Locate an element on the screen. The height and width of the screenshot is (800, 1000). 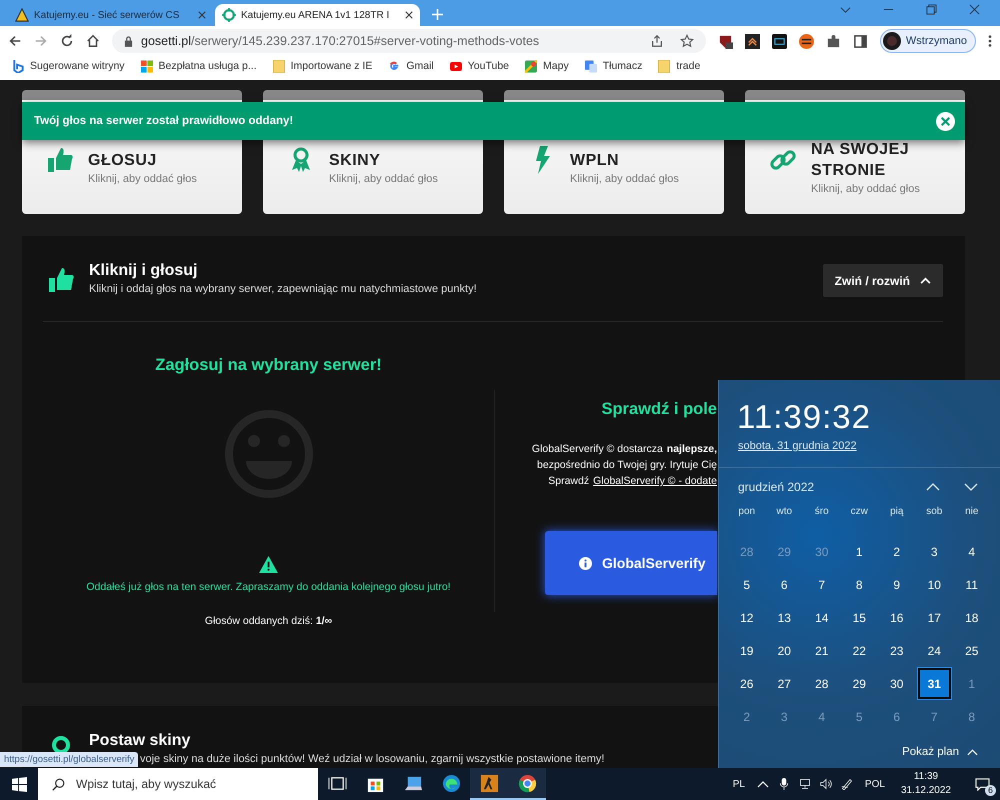
sidebar-icon is located at coordinates (860, 41).